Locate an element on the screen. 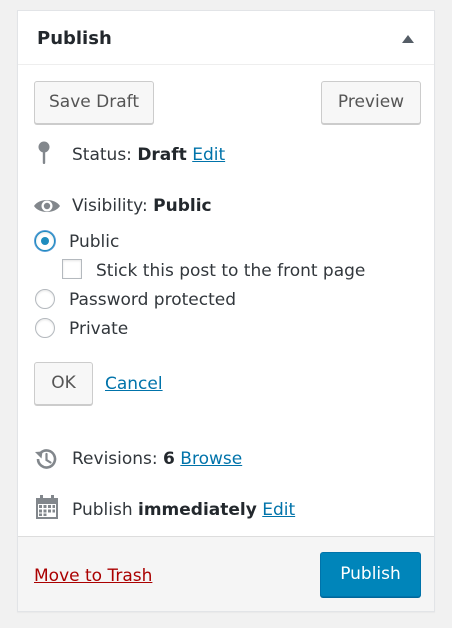 This screenshot has width=452, height=628. schedule-row: Publish immediately Edit is located at coordinates (183, 510).